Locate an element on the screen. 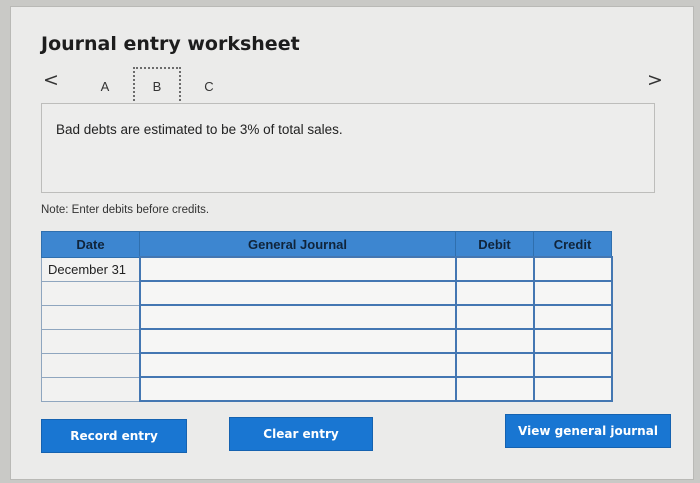  page-title: Journal entry worksheet is located at coordinates (170, 44).